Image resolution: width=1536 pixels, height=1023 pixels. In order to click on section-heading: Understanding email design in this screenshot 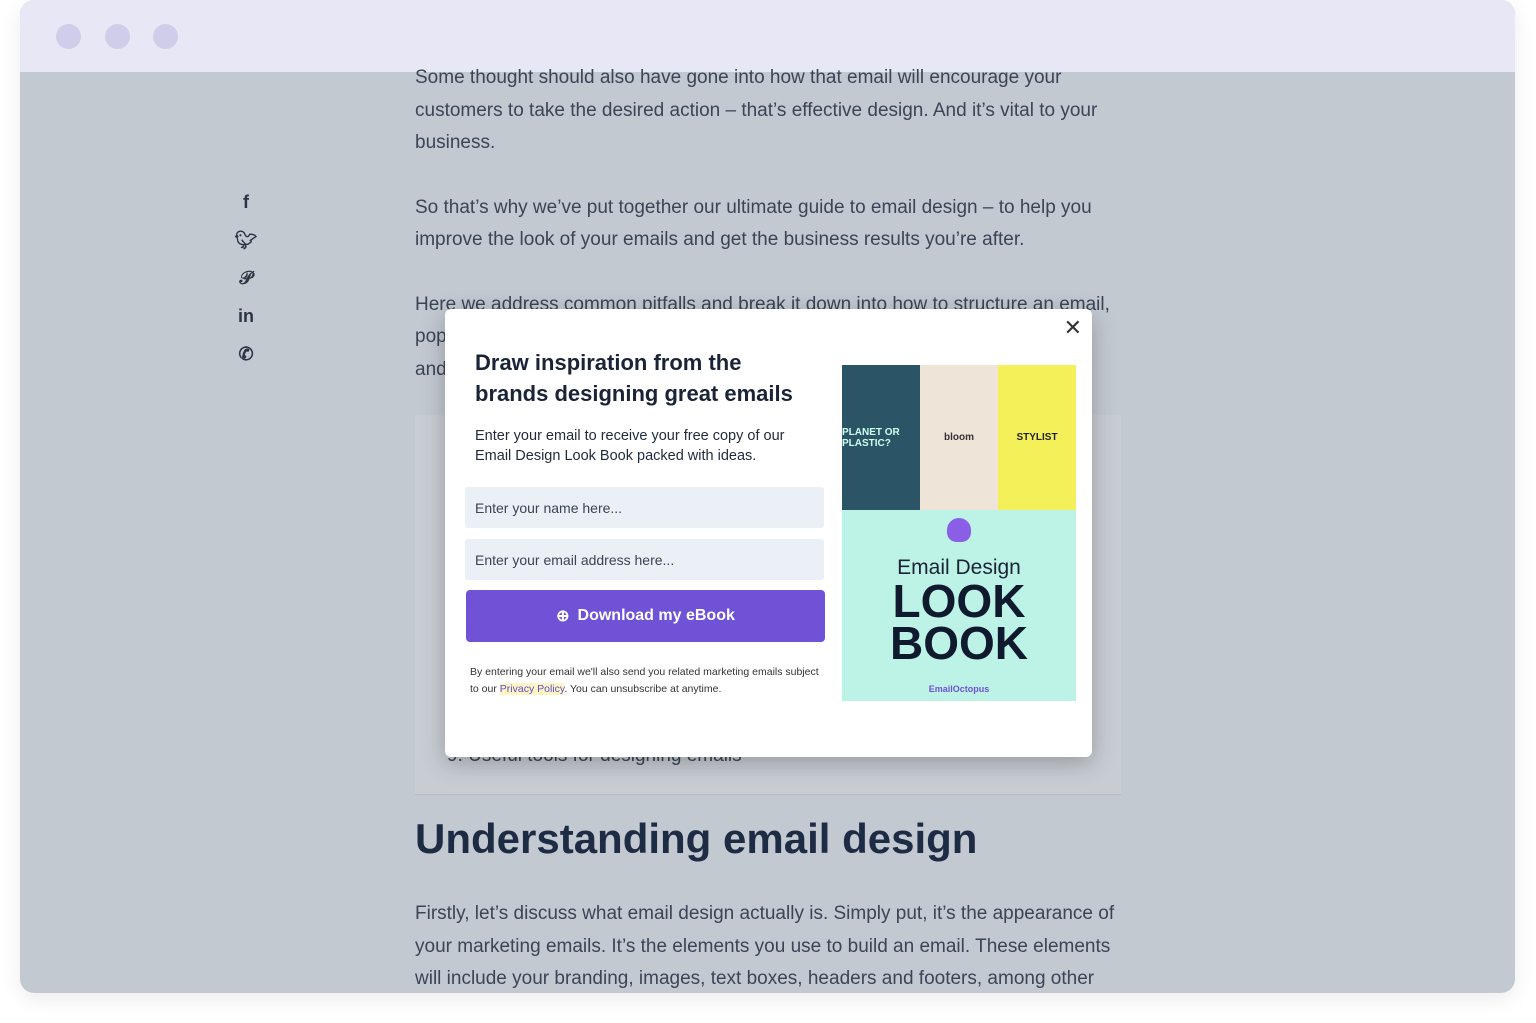, I will do `click(696, 838)`.